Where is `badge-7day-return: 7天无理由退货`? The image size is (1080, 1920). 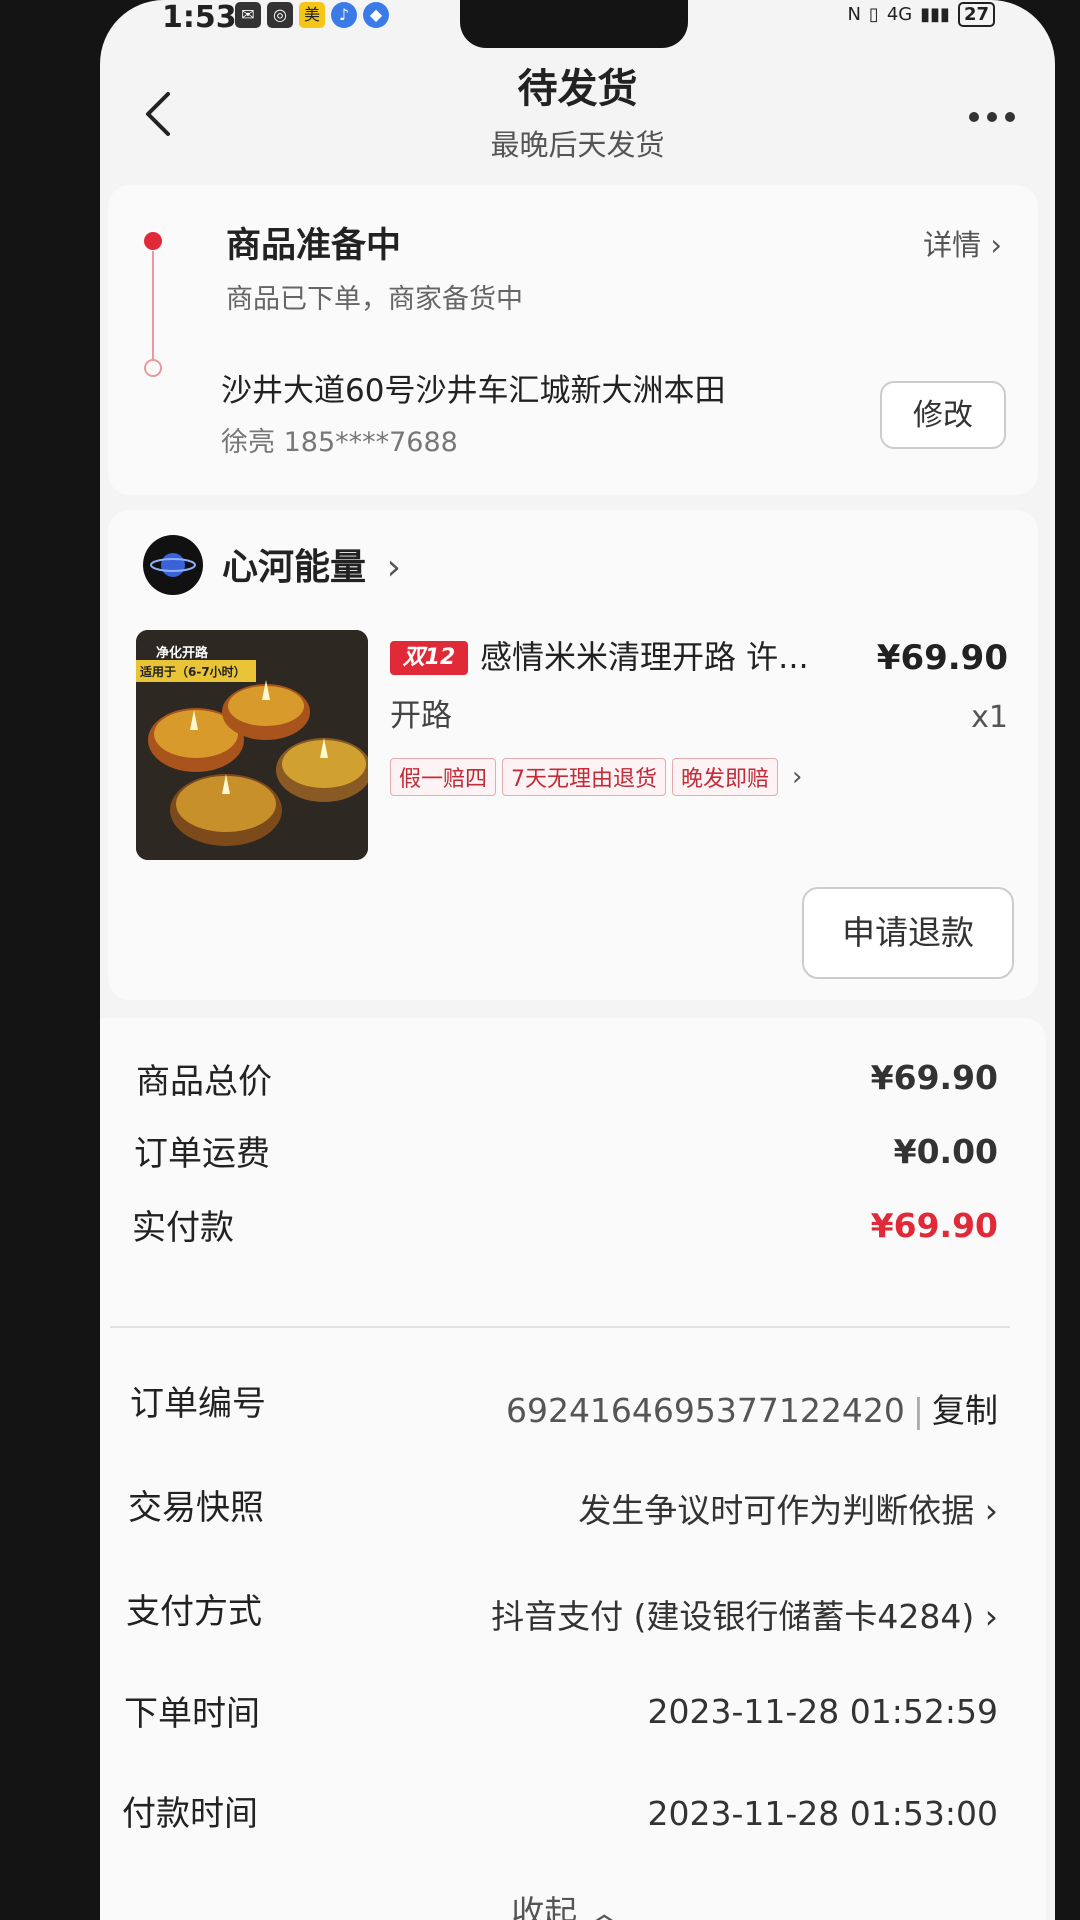 badge-7day-return: 7天无理由退货 is located at coordinates (584, 777).